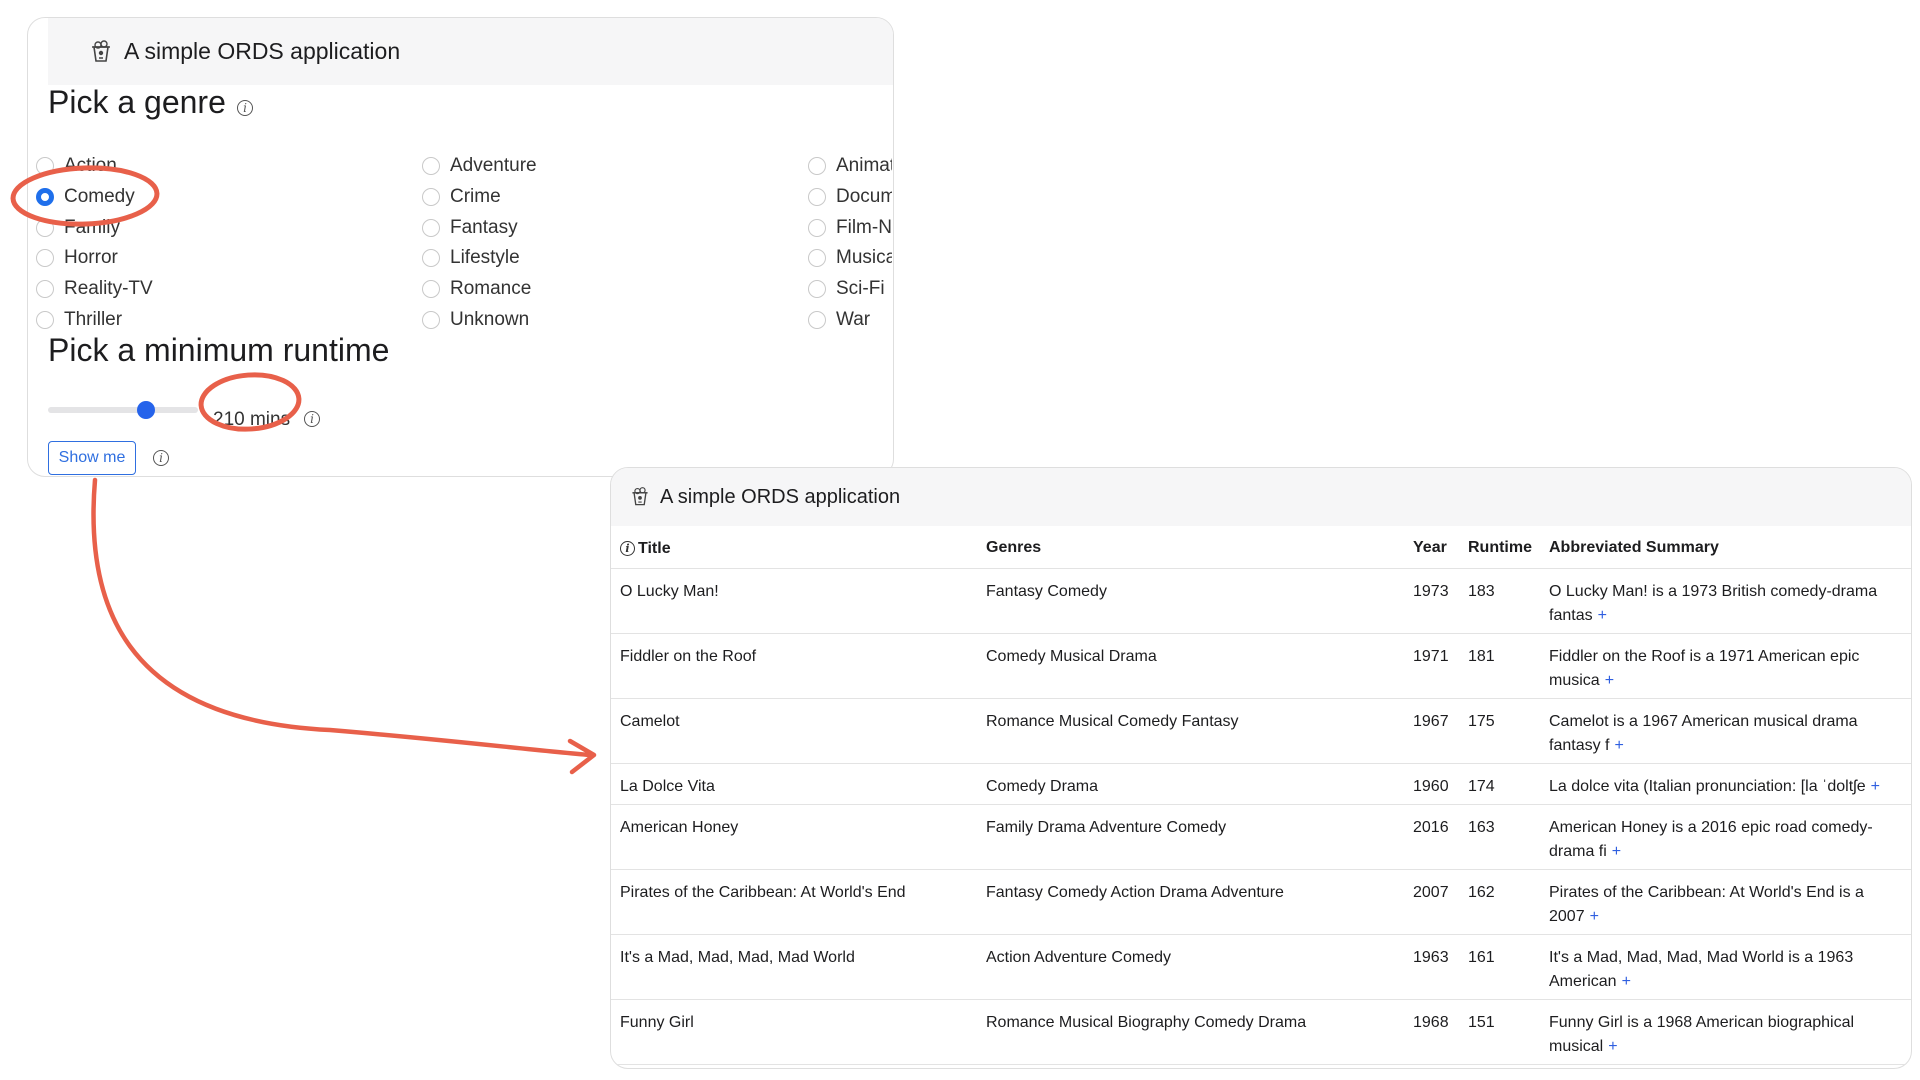  I want to click on title-cell: Pirates of the Caribbean: At World's End, so click(794, 902).